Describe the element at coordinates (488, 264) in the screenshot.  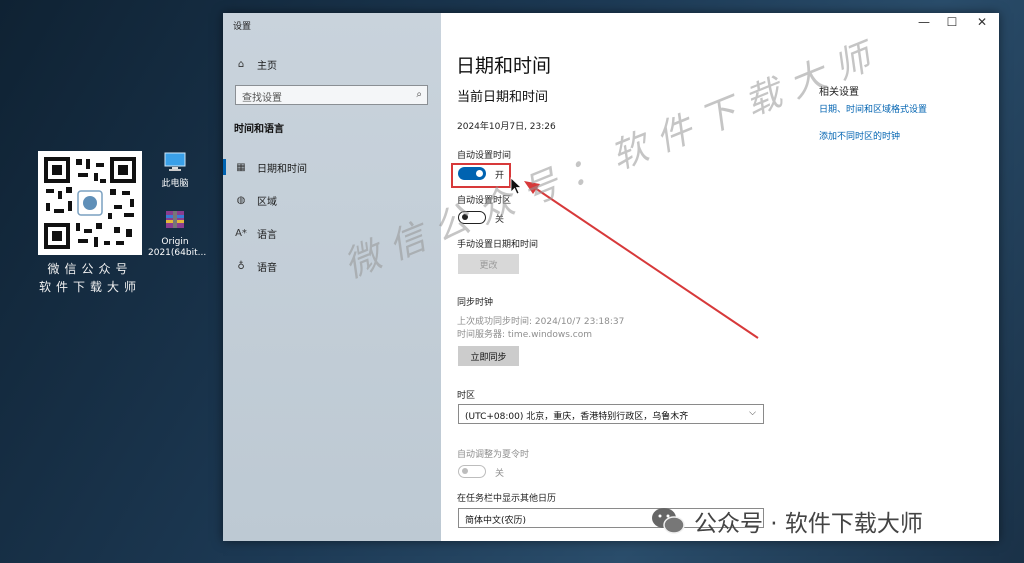
I see `change-button: 更改` at that location.